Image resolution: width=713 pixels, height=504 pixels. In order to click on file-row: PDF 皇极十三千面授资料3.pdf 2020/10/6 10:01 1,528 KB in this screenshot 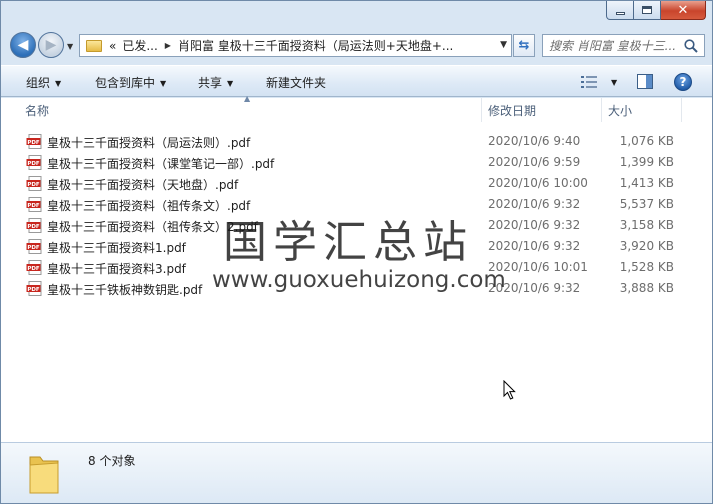, I will do `click(356, 267)`.